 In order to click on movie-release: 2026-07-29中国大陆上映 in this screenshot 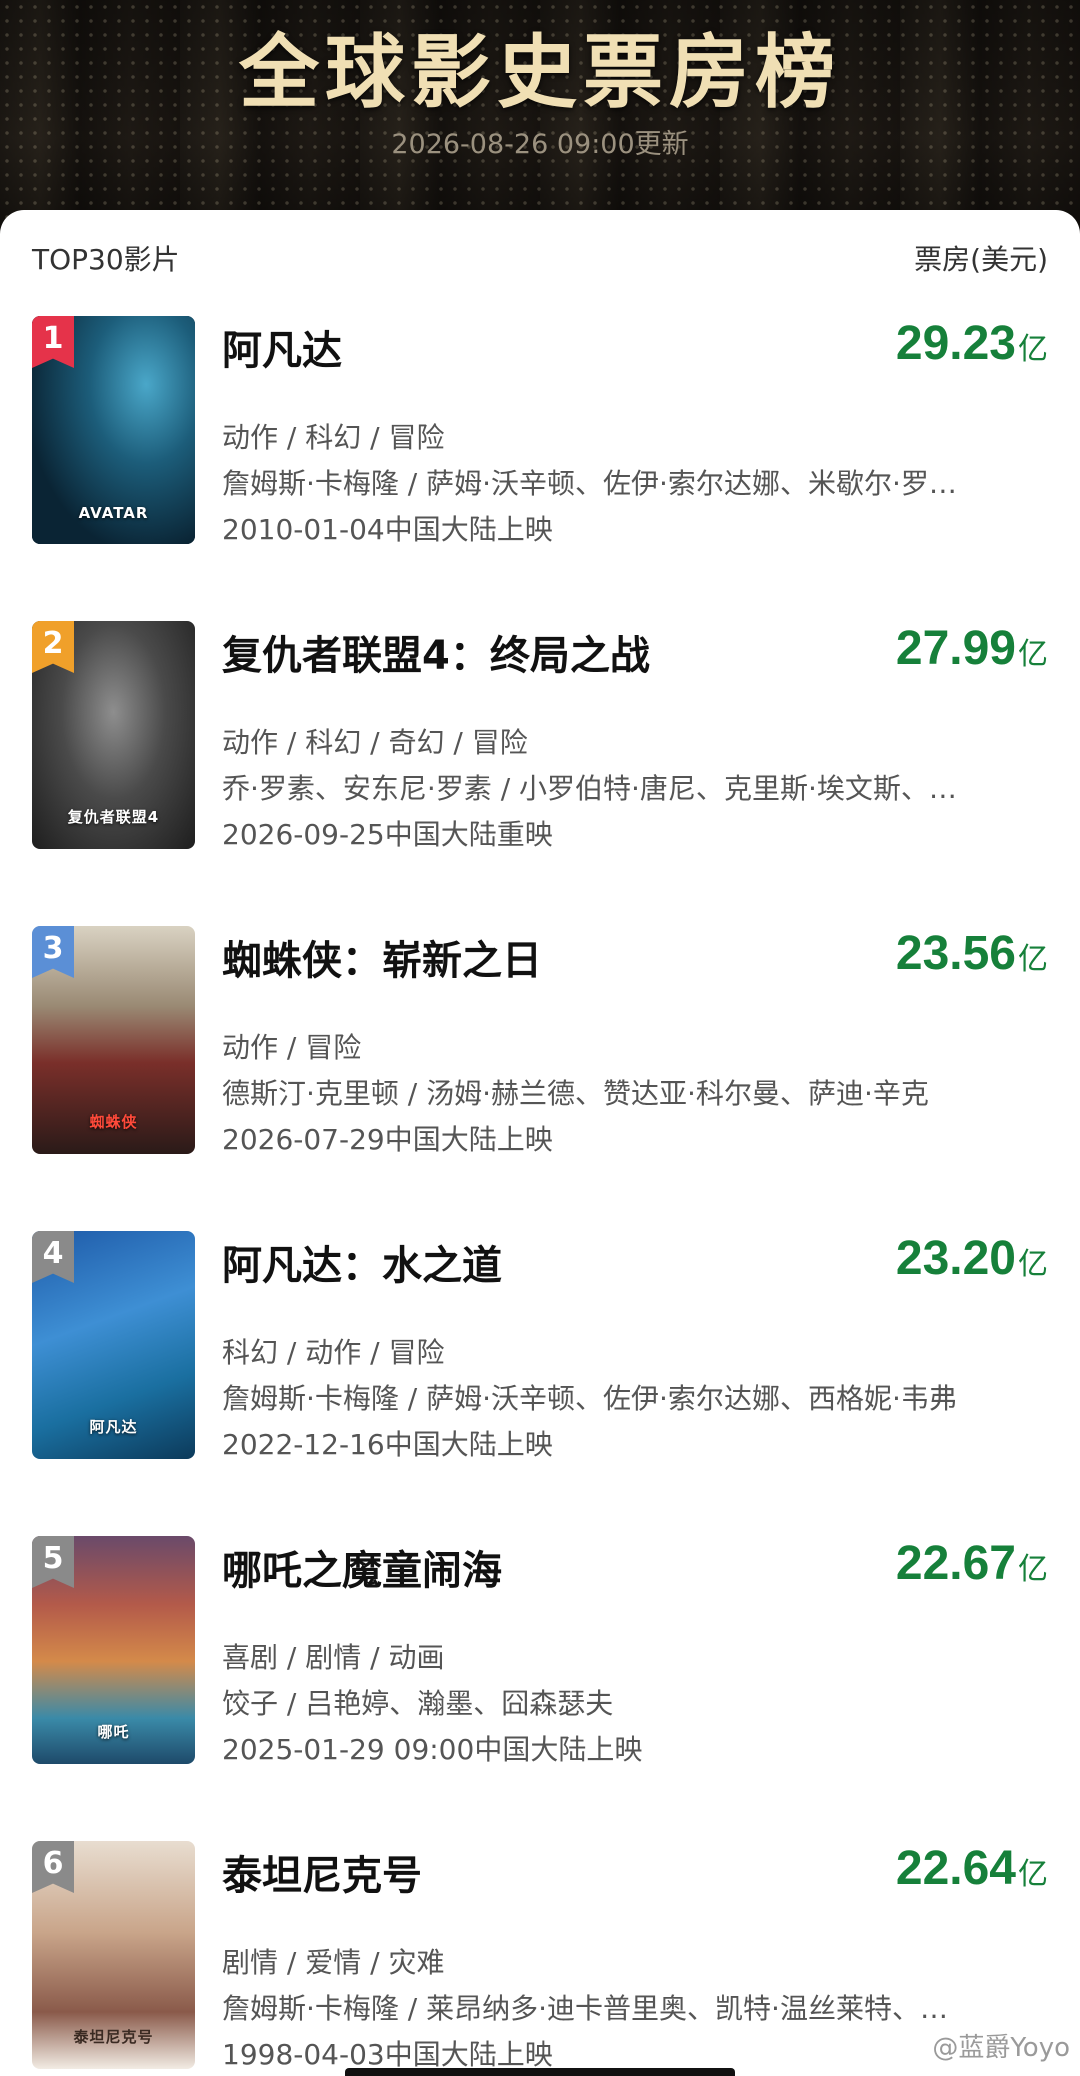, I will do `click(387, 1139)`.